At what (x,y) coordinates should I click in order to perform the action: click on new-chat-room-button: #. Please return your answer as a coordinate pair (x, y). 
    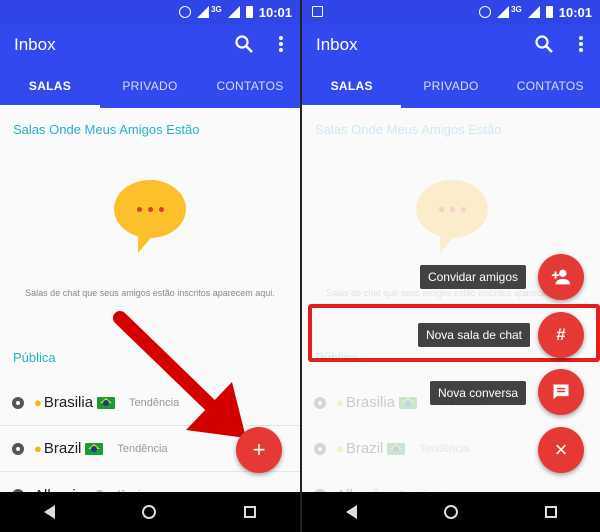
    Looking at the image, I should click on (561, 335).